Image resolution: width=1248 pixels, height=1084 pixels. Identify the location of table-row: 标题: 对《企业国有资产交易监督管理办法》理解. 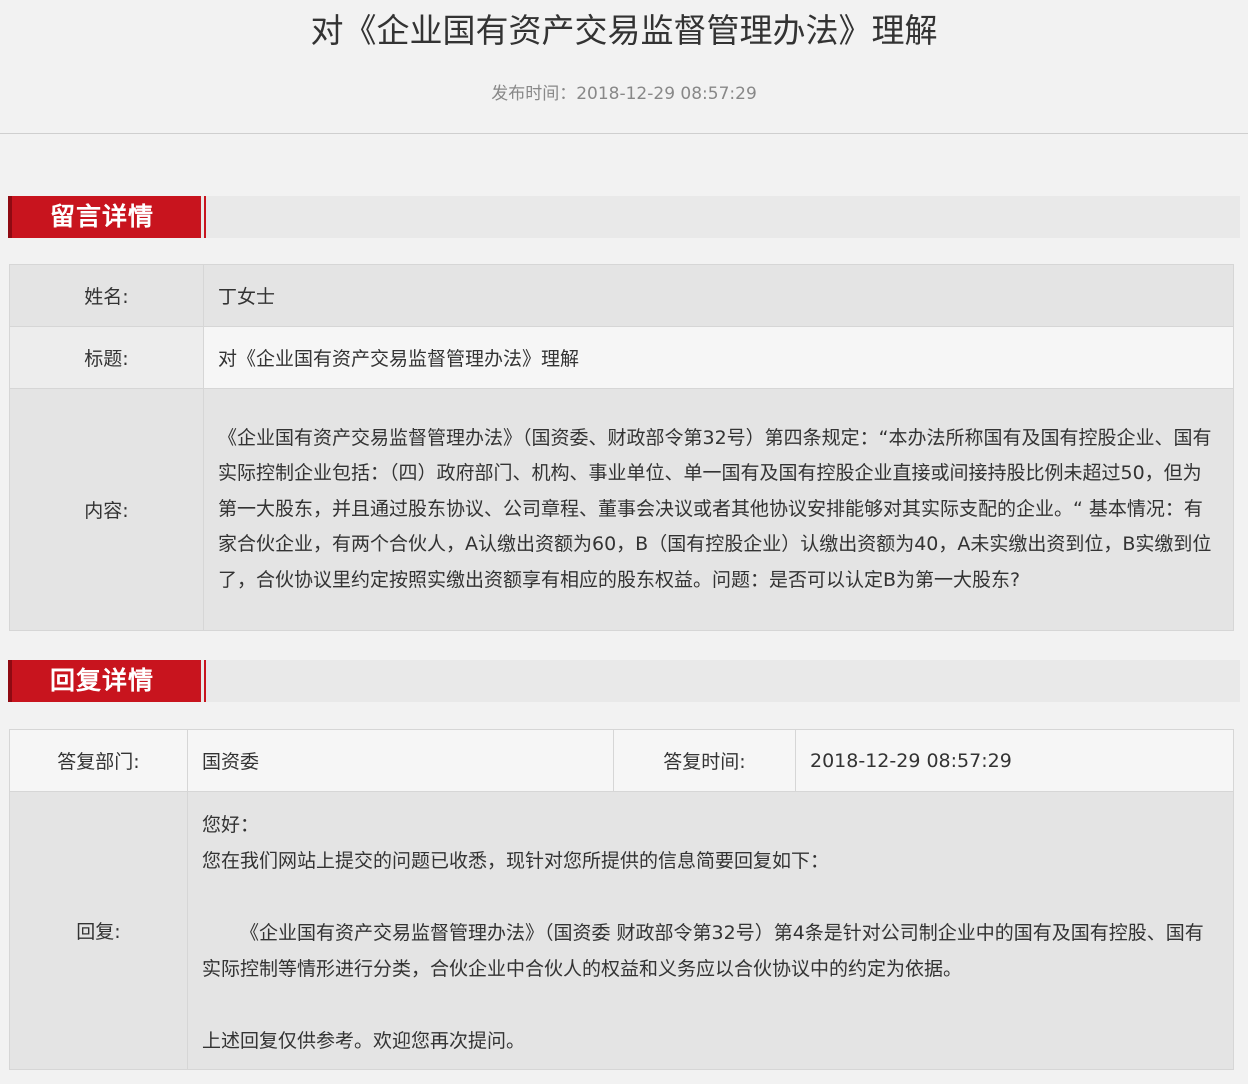
(621, 357).